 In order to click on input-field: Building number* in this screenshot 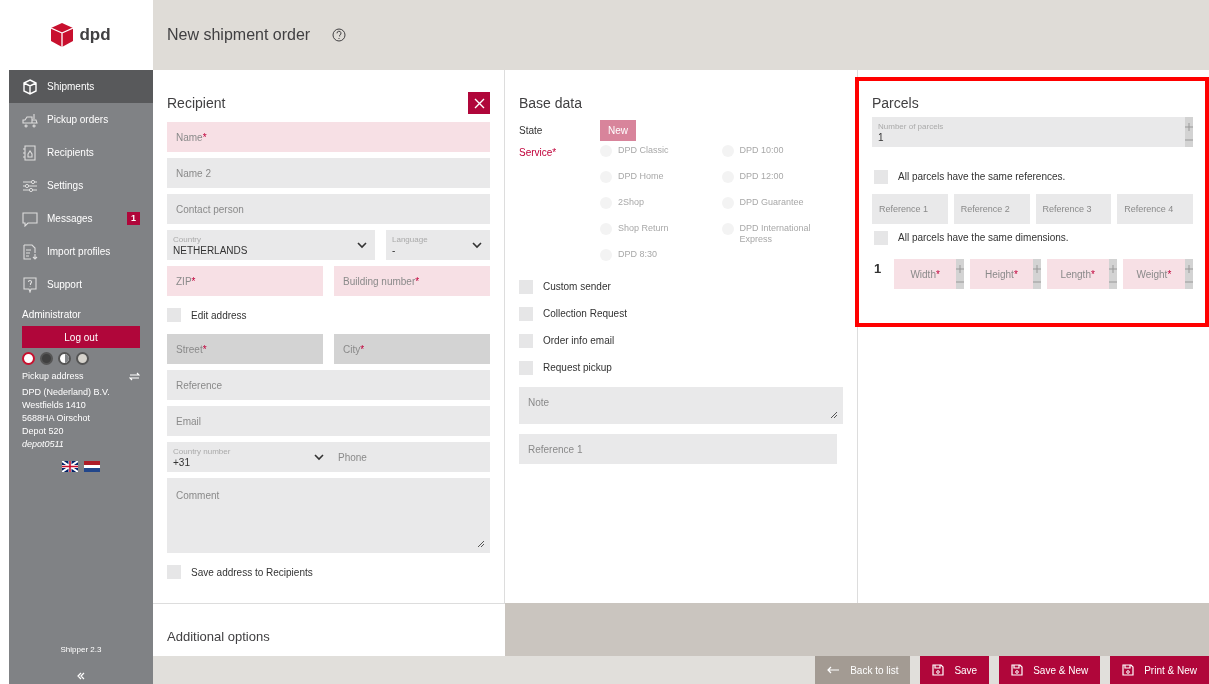, I will do `click(412, 281)`.